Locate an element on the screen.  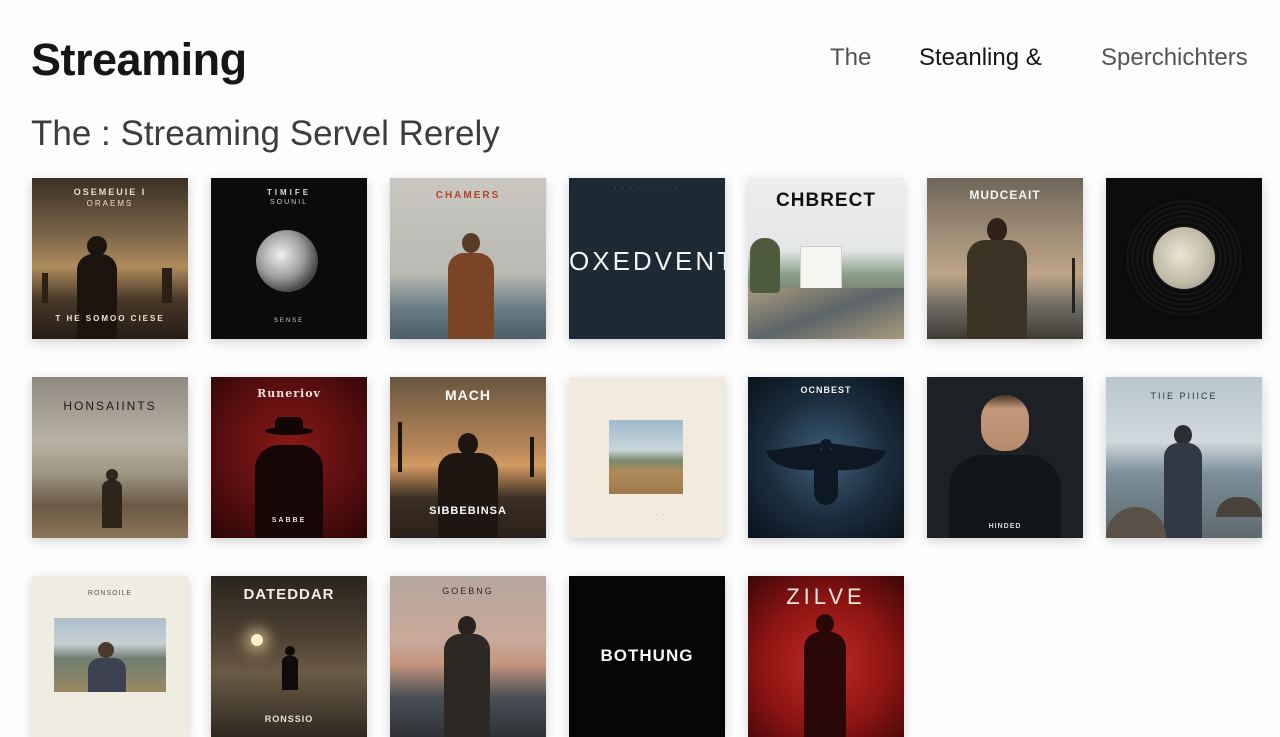
album-subtitle: ORAEMS is located at coordinates (110, 203).